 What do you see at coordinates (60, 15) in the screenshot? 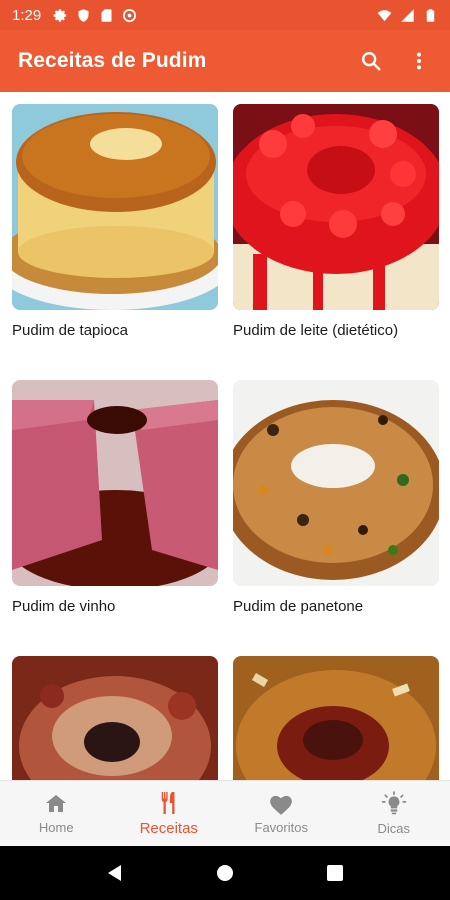
I see `settings-icon` at bounding box center [60, 15].